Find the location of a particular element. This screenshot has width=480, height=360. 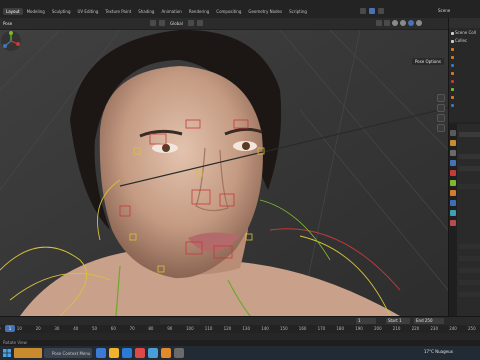

rotate-icon is located at coordinates (162, 23).